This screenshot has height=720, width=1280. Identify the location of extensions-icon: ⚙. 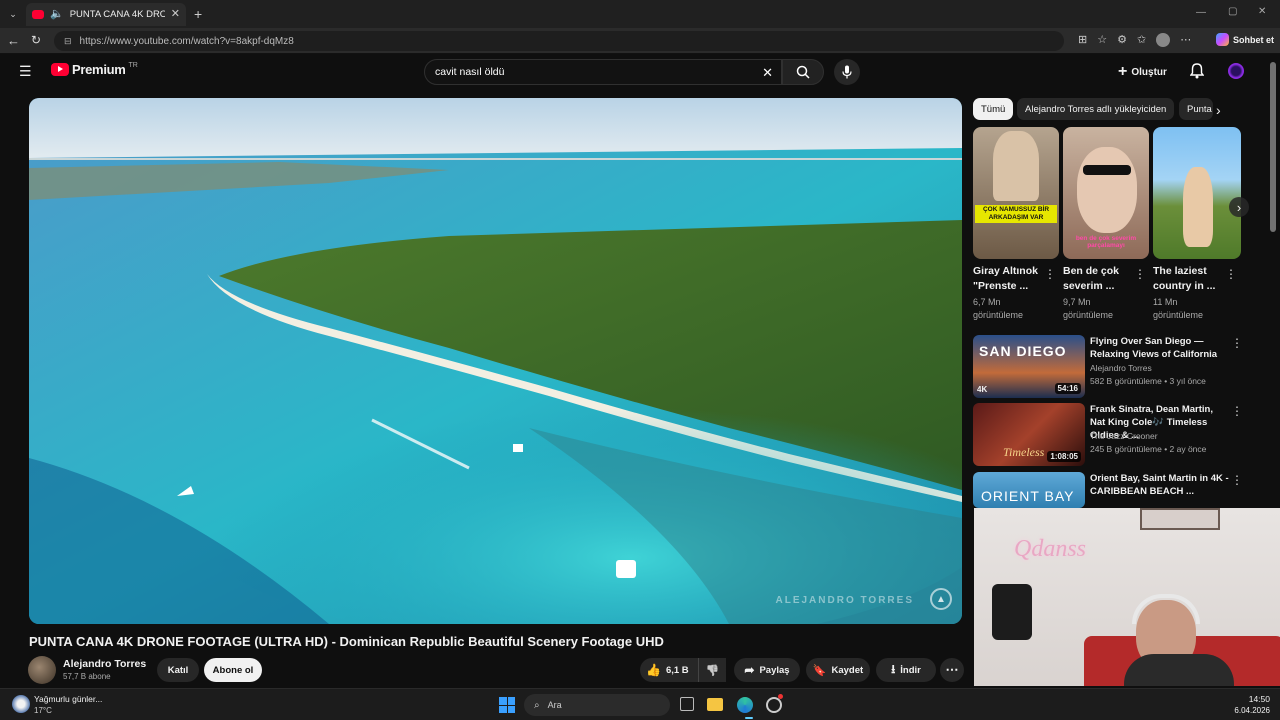
(1122, 40).